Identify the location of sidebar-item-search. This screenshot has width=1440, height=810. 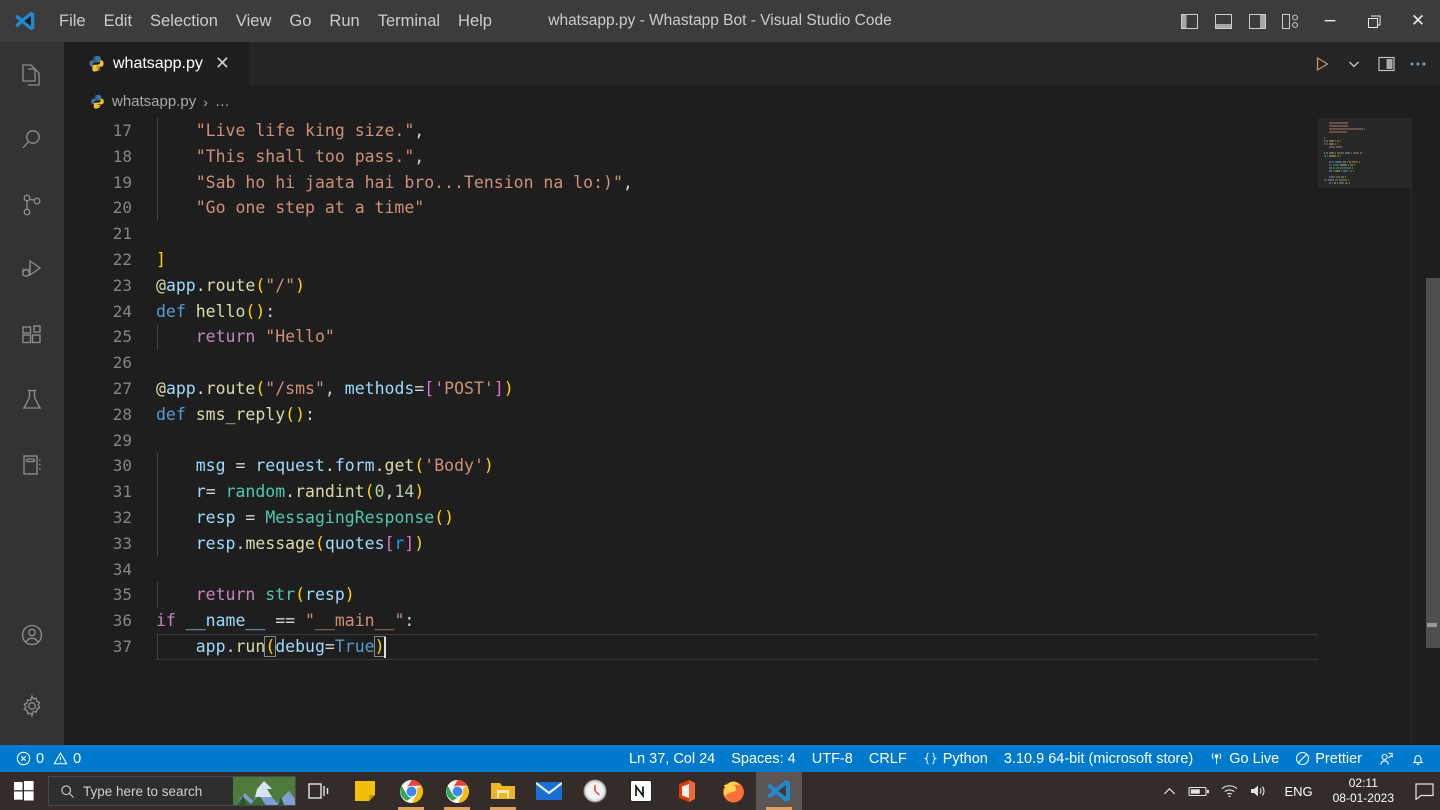
(32, 139).